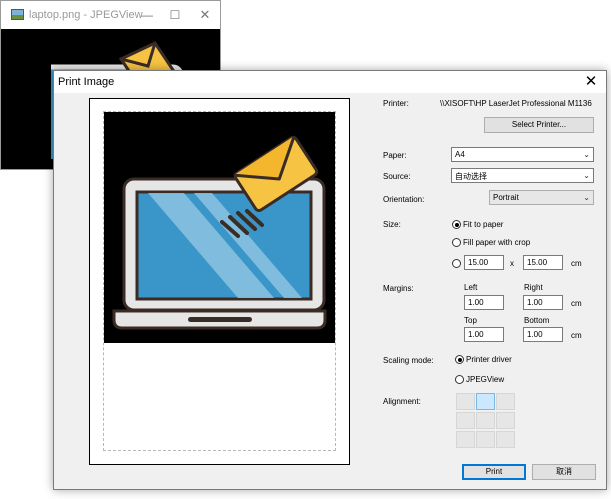 The width and height of the screenshot is (611, 499). Describe the element at coordinates (485, 379) in the screenshot. I see `jpegview-scaling-label: JPEGView` at that location.